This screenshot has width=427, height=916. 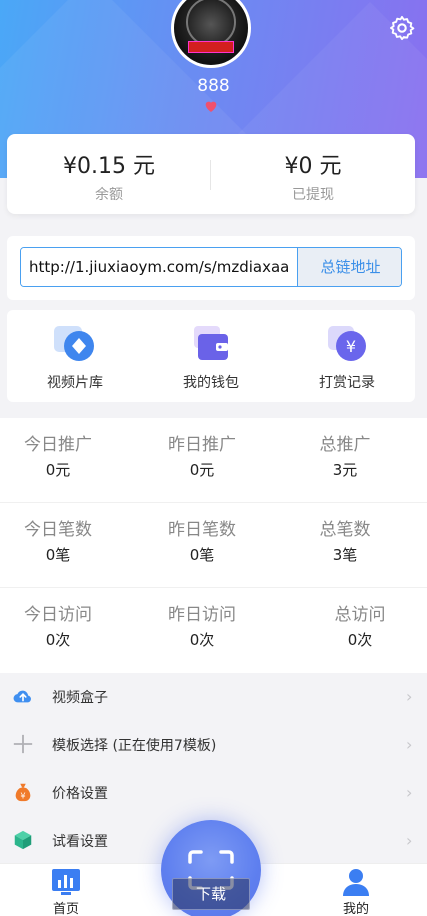 I want to click on plus-icon, so click(x=23, y=744).